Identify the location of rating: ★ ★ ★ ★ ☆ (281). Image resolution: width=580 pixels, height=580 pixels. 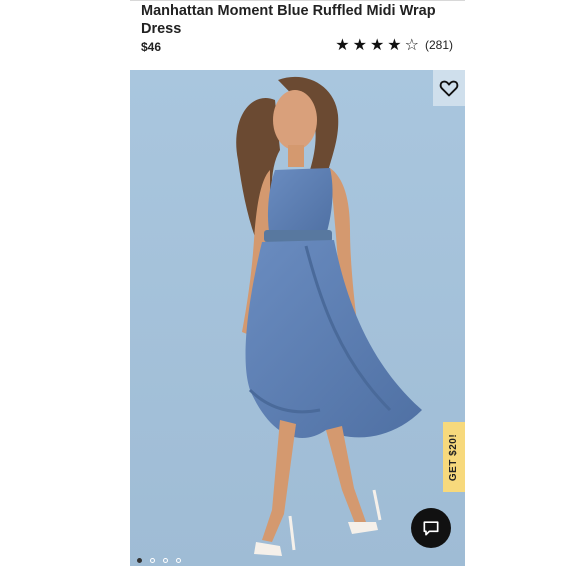
(394, 45).